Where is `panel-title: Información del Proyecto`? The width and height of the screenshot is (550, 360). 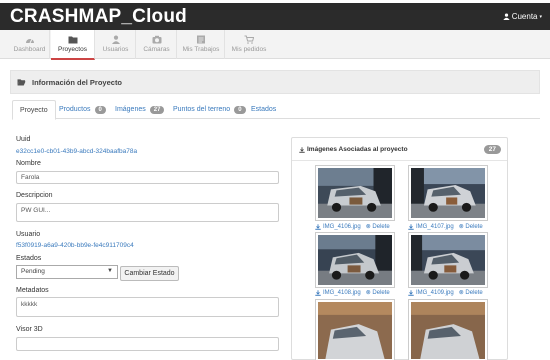
panel-title: Información del Proyecto is located at coordinates (77, 82).